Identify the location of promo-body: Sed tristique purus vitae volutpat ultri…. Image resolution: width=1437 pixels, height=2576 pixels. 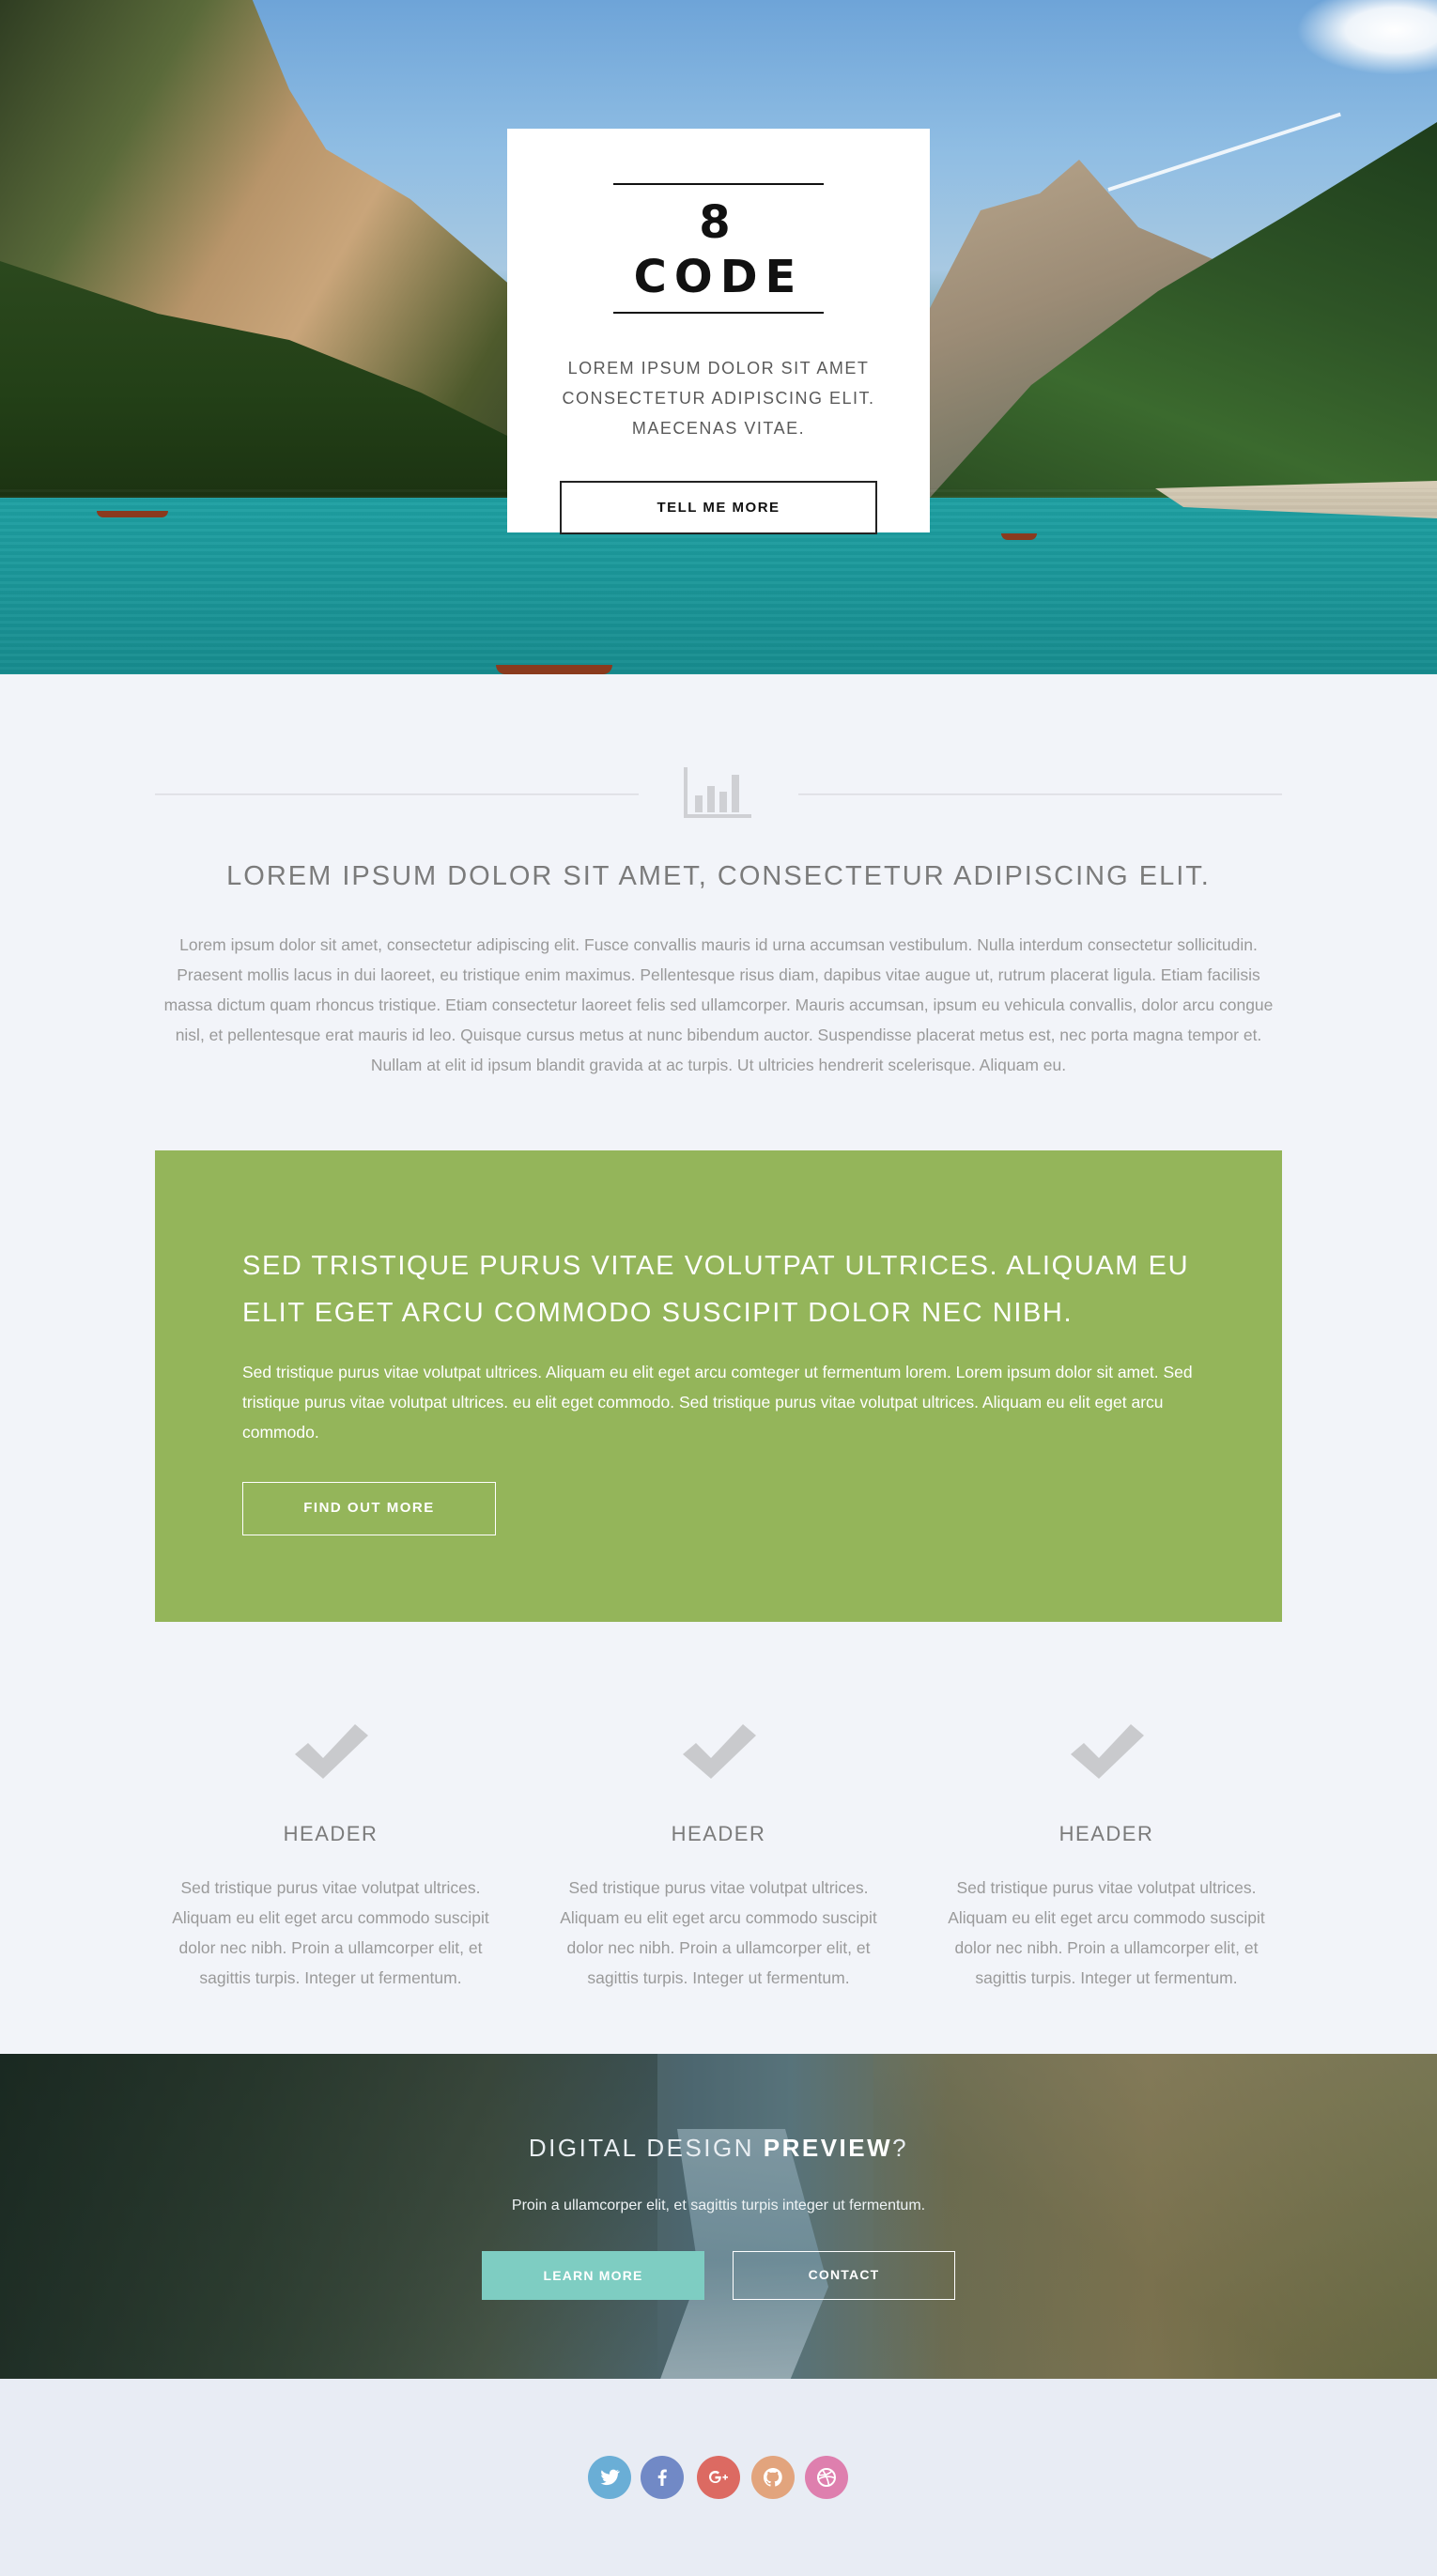
(717, 1402).